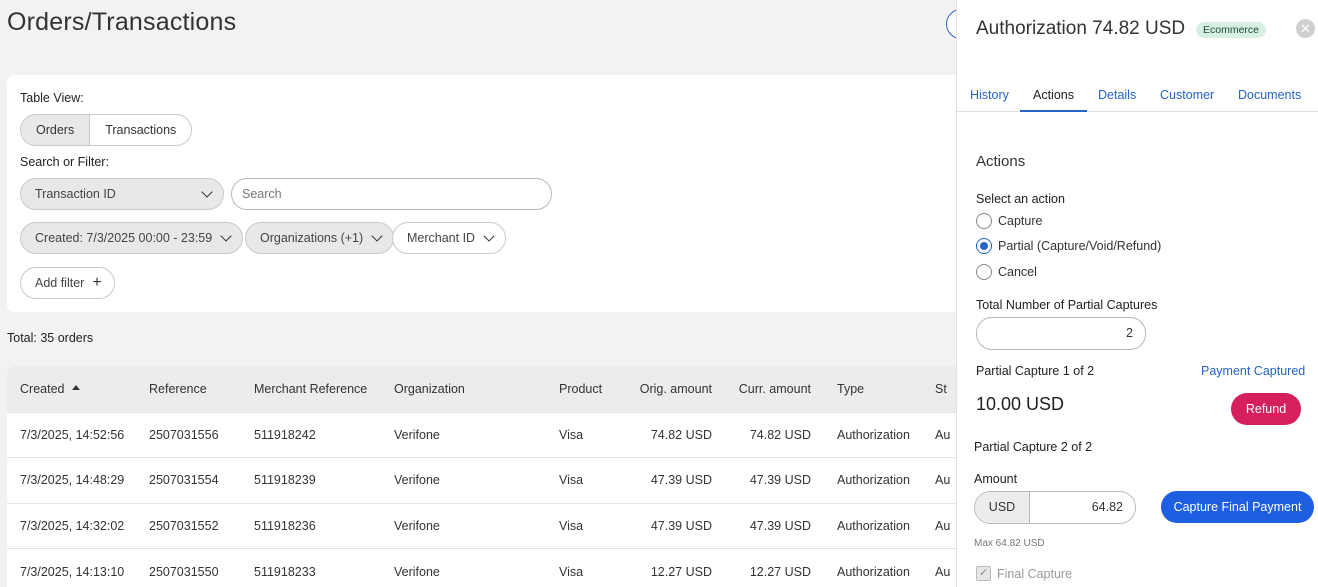  What do you see at coordinates (71, 480) in the screenshot?
I see `table-cell: 7/3/2025, 14:48:29` at bounding box center [71, 480].